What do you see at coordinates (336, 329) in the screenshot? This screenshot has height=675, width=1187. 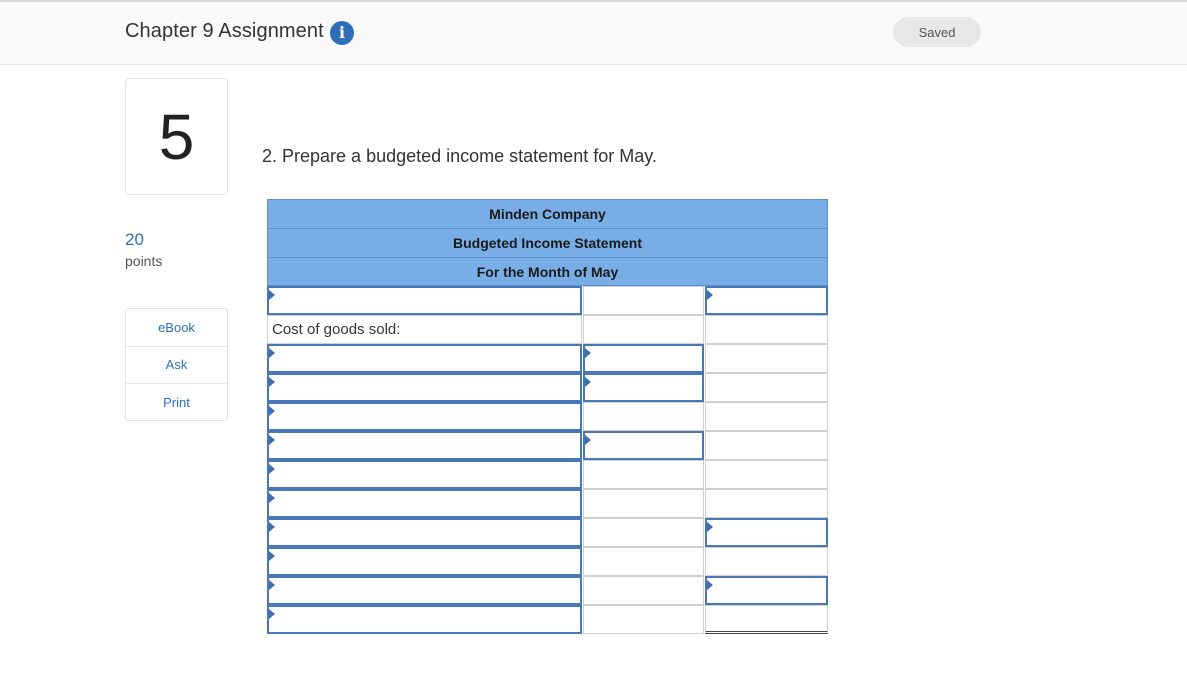 I see `cost-of-goods-sold-label: Cost of goods sold:` at bounding box center [336, 329].